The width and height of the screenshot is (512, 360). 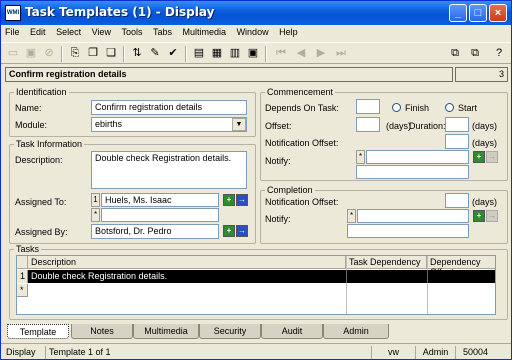 I want to click on menu-window: Window, so click(x=253, y=31).